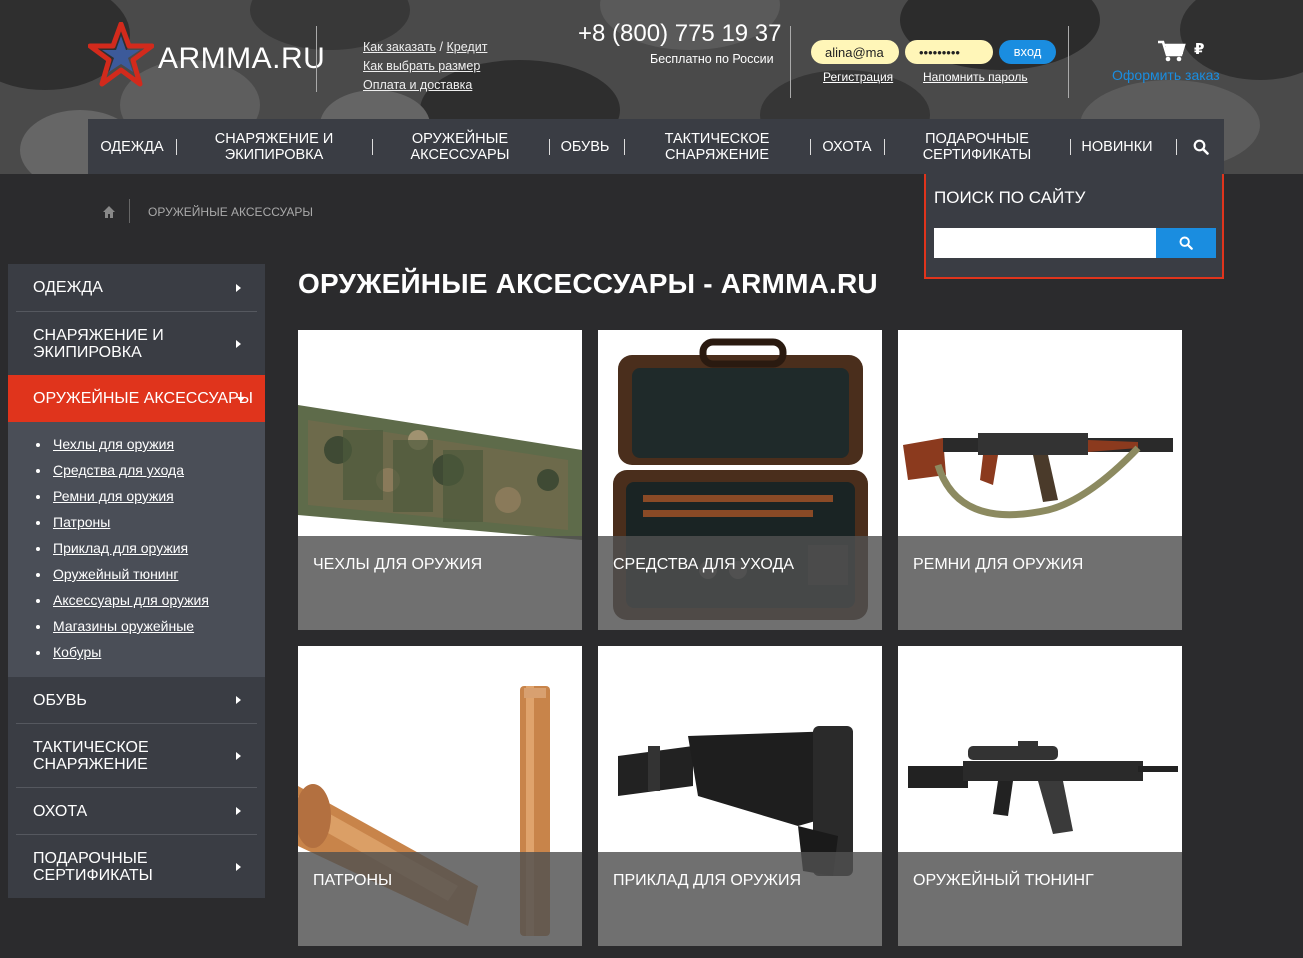 The height and width of the screenshot is (958, 1303). What do you see at coordinates (740, 796) in the screenshot?
I see `category-card-stocks: Приклад для оружия` at bounding box center [740, 796].